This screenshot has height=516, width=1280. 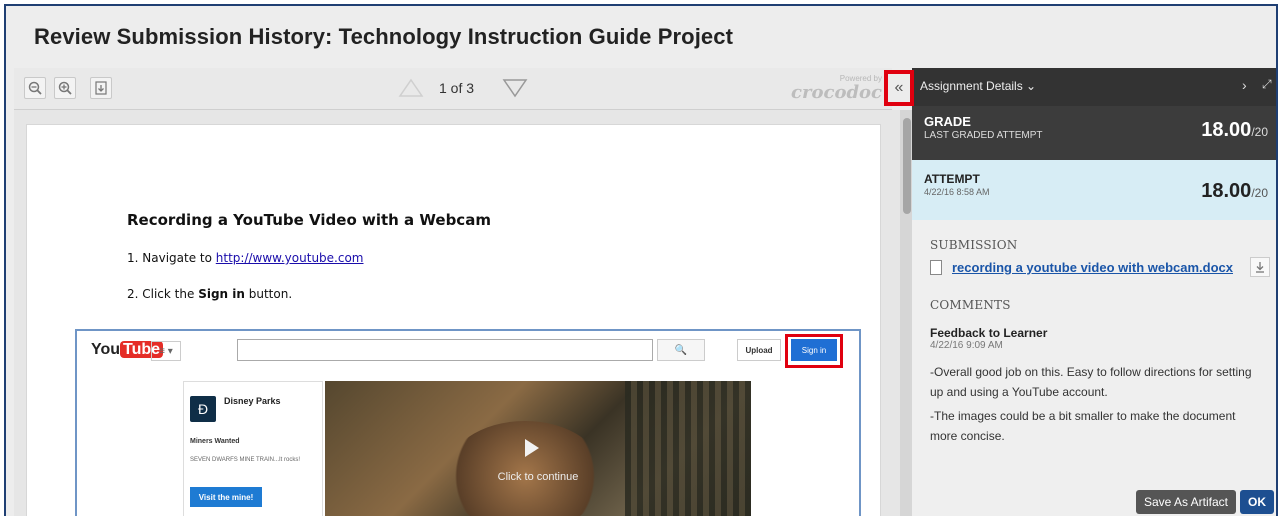 I want to click on ad-text: SEVEN DWARFS MINE TRAIN...It rocks!, so click(x=245, y=460).